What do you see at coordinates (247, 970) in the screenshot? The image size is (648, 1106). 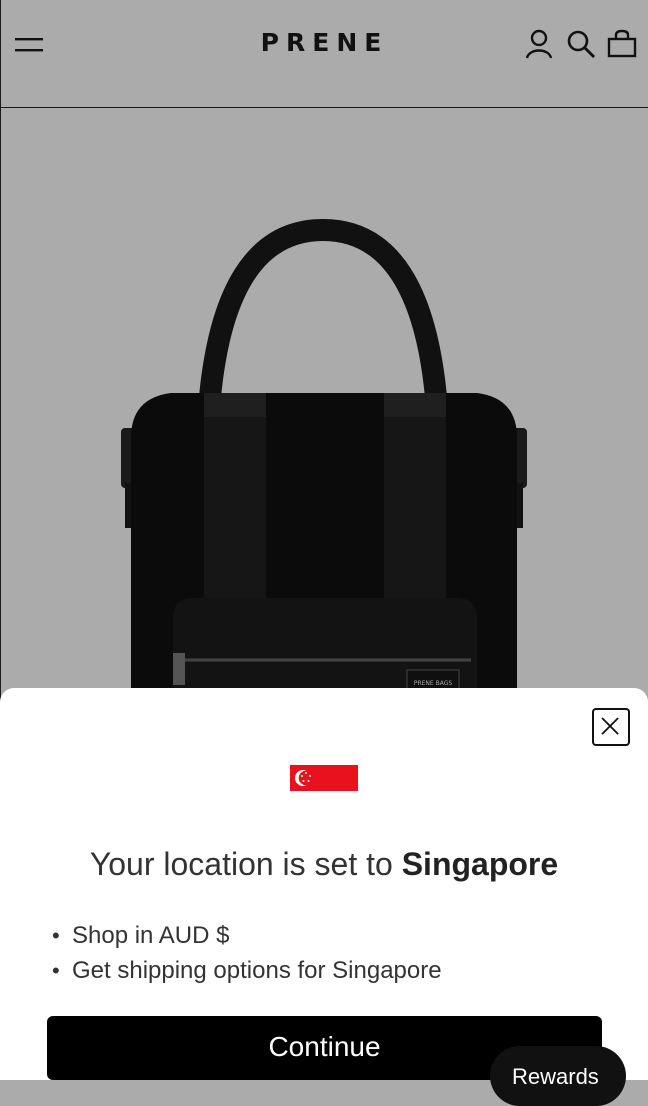 I see `bullet-shipping: Get shipping options for Singapore` at bounding box center [247, 970].